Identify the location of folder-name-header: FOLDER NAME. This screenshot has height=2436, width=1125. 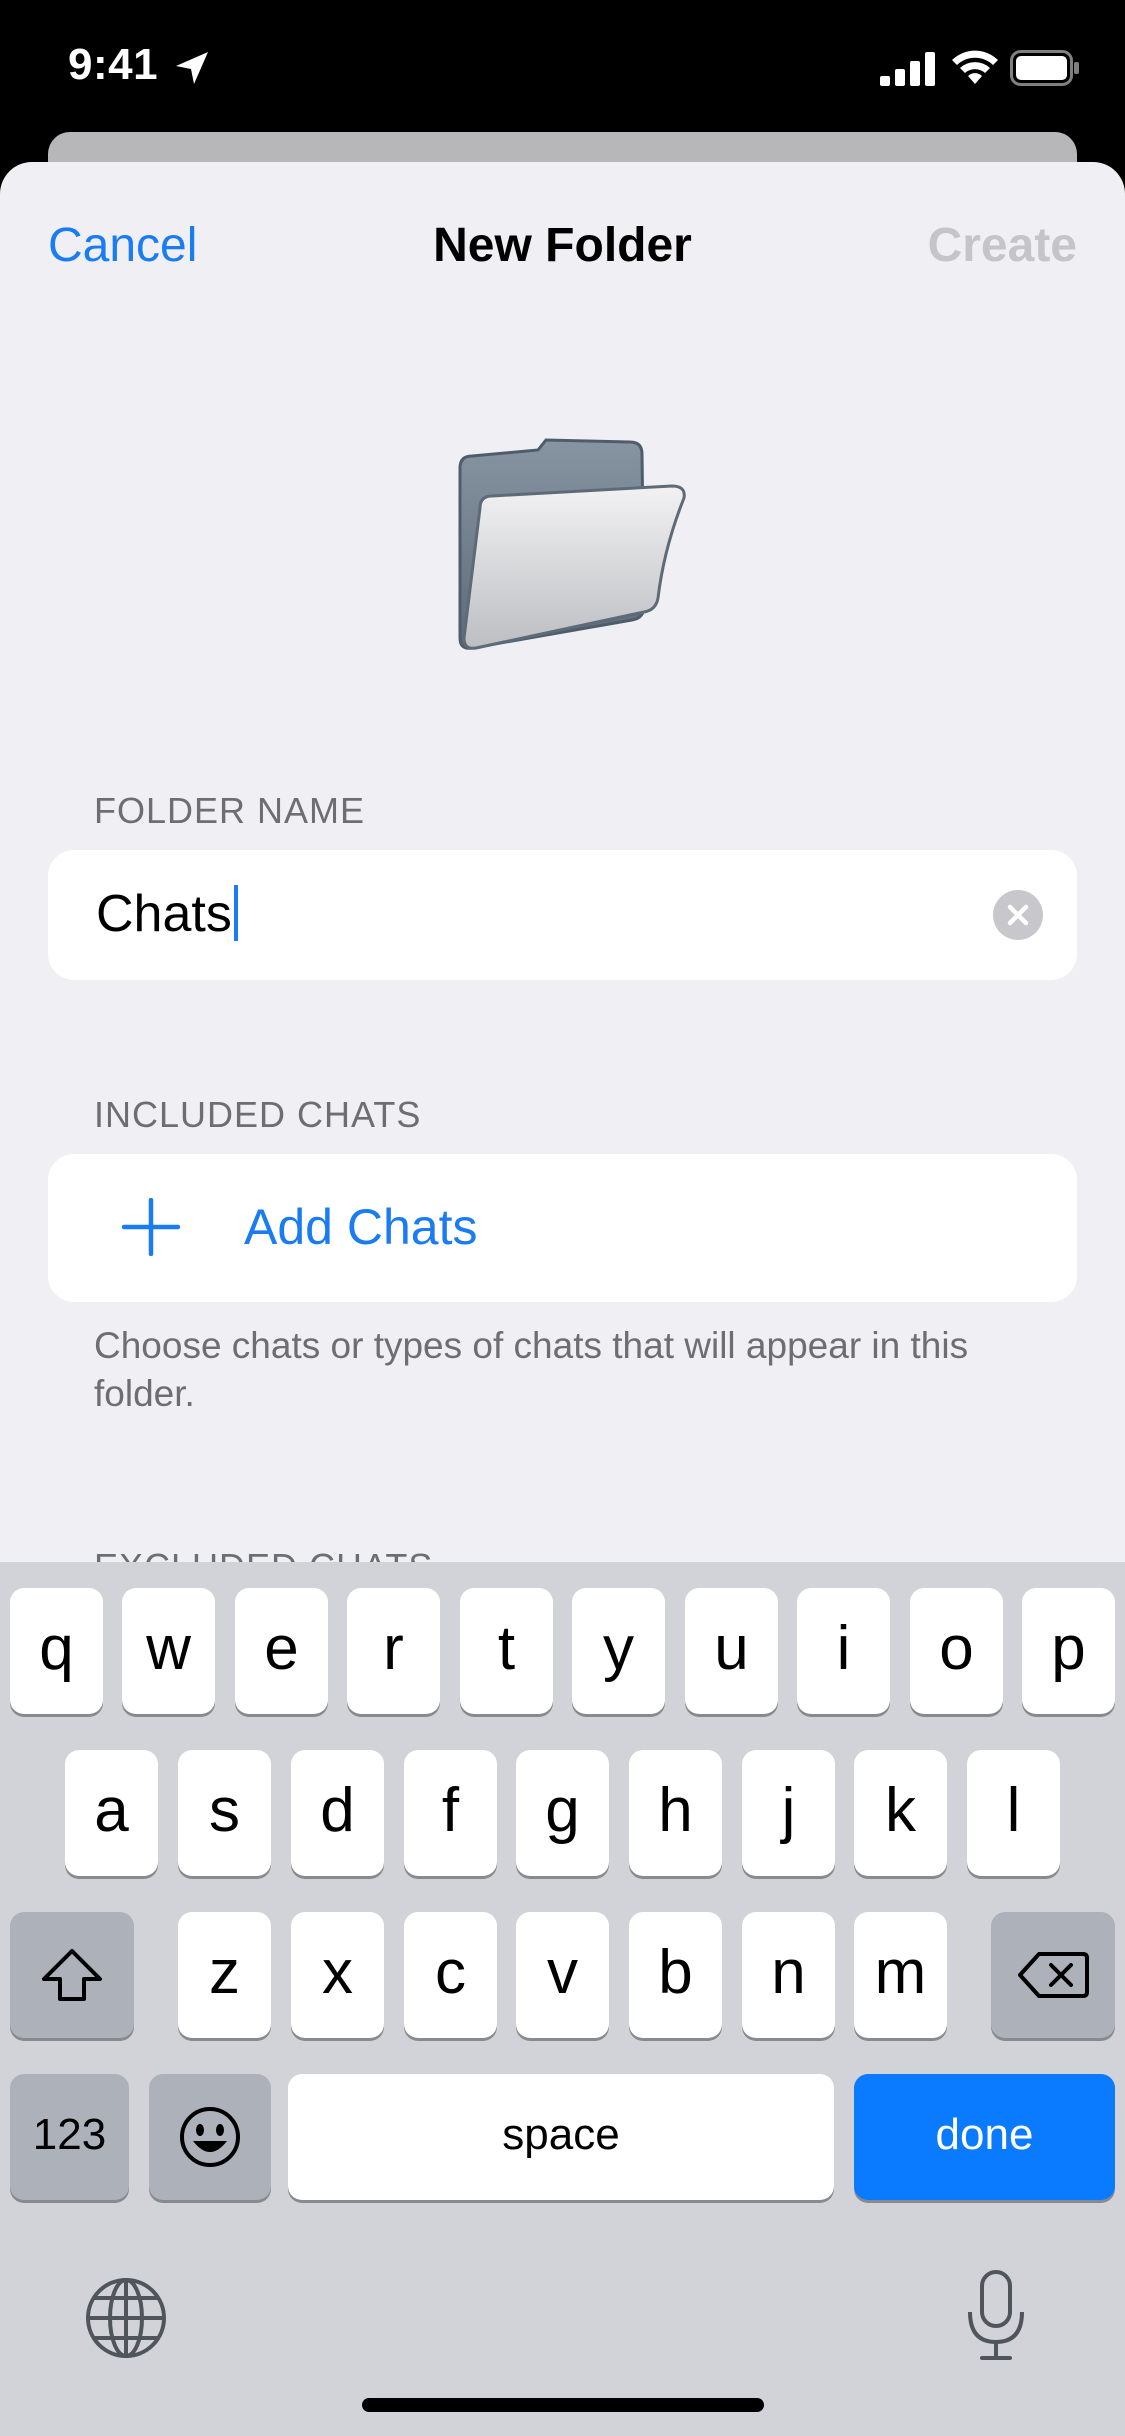
(230, 810).